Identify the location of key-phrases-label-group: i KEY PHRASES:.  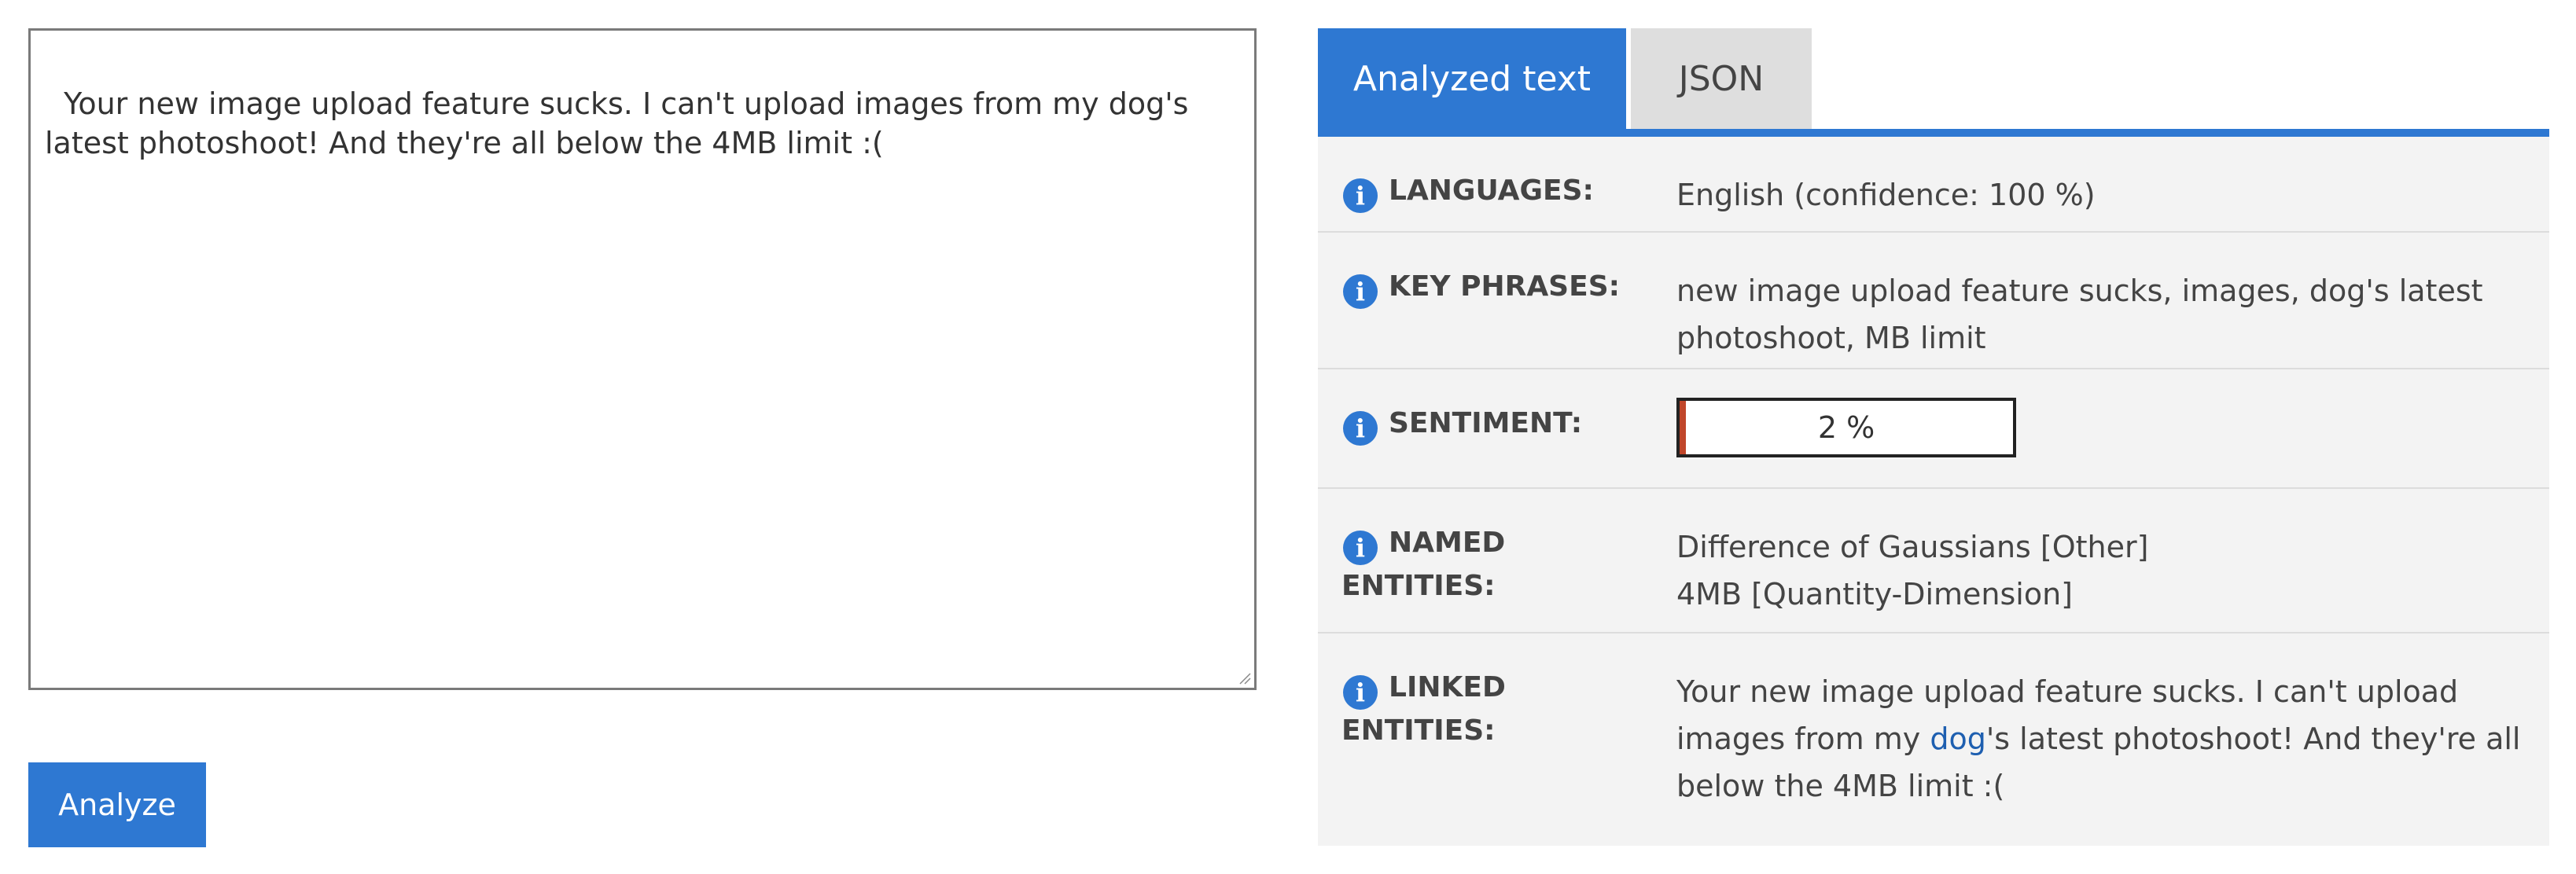
(1499, 287).